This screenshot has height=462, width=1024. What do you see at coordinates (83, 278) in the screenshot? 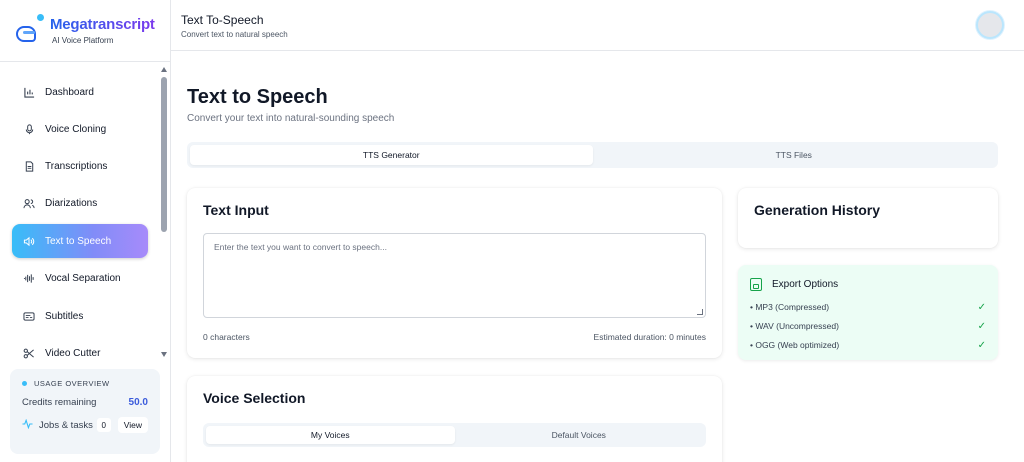
I see `sidebar-item-label: Vocal Separation` at bounding box center [83, 278].